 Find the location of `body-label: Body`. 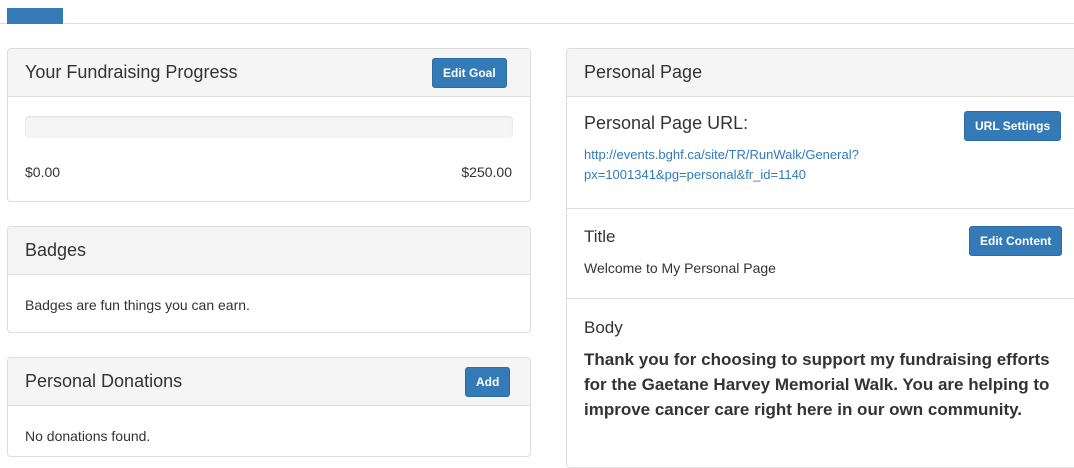

body-label: Body is located at coordinates (603, 327).